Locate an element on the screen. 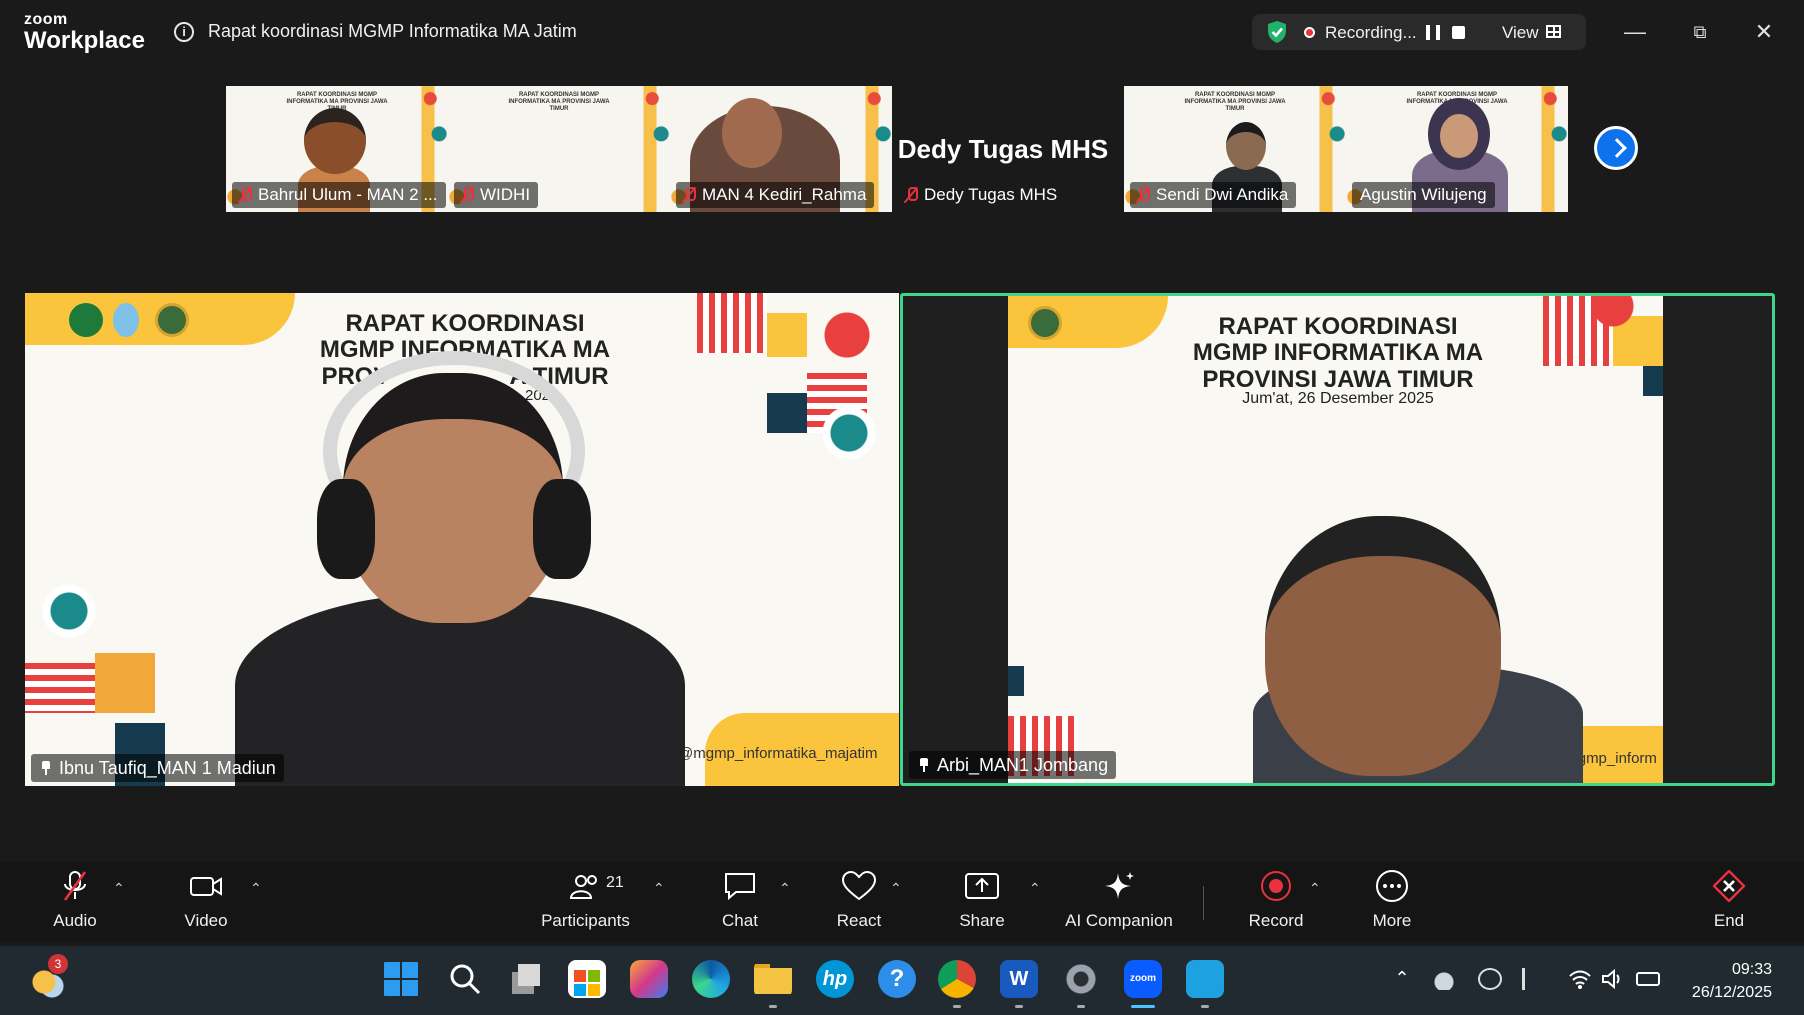 This screenshot has width=1804, height=1015. video-options-chevron-icon: ⌃ is located at coordinates (256, 888).